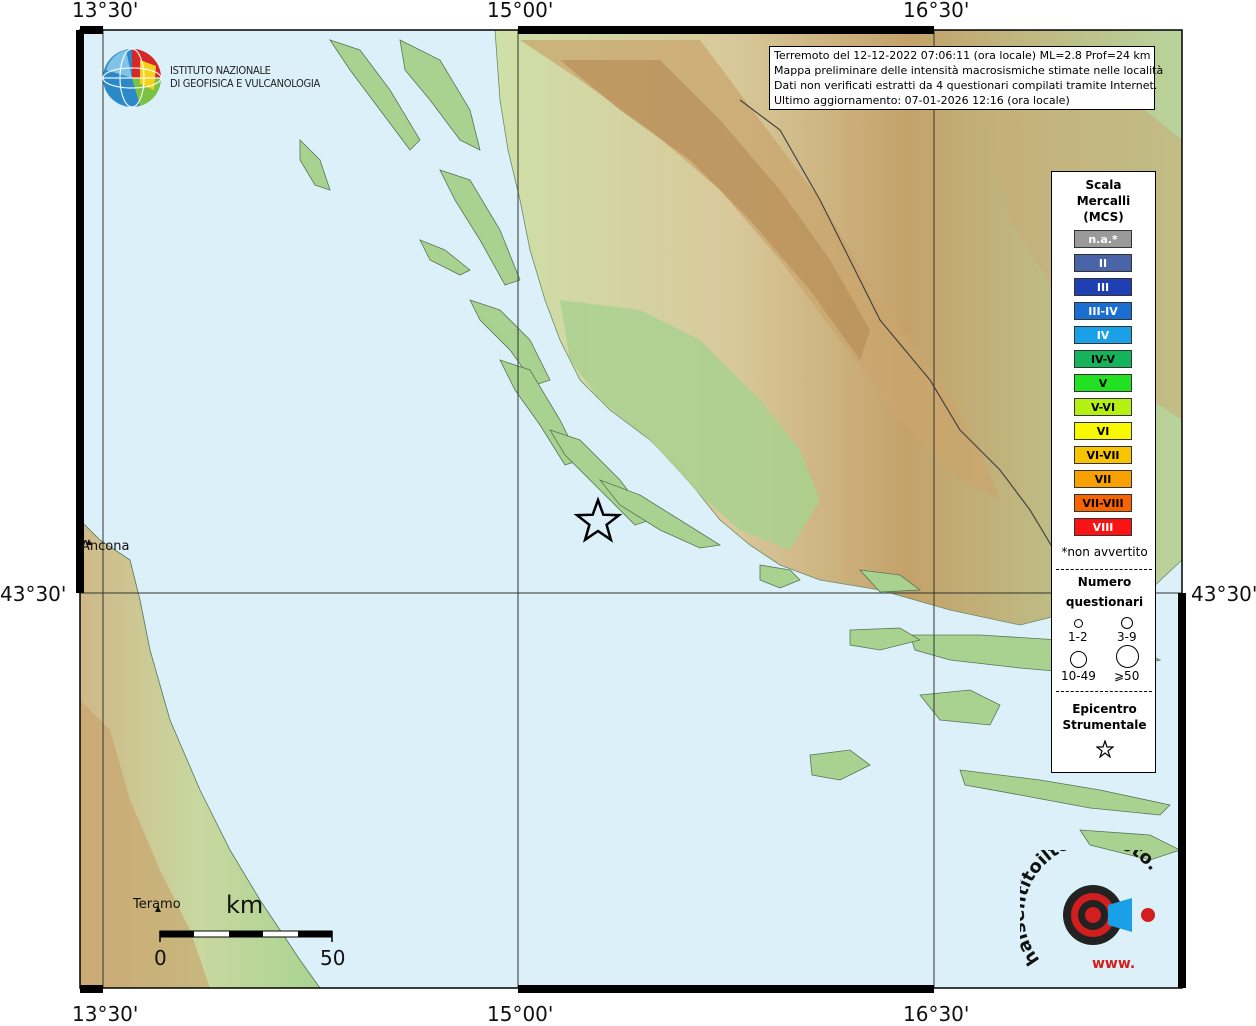 The image size is (1256, 1026). I want to click on city-teramo: Teramo, so click(157, 904).